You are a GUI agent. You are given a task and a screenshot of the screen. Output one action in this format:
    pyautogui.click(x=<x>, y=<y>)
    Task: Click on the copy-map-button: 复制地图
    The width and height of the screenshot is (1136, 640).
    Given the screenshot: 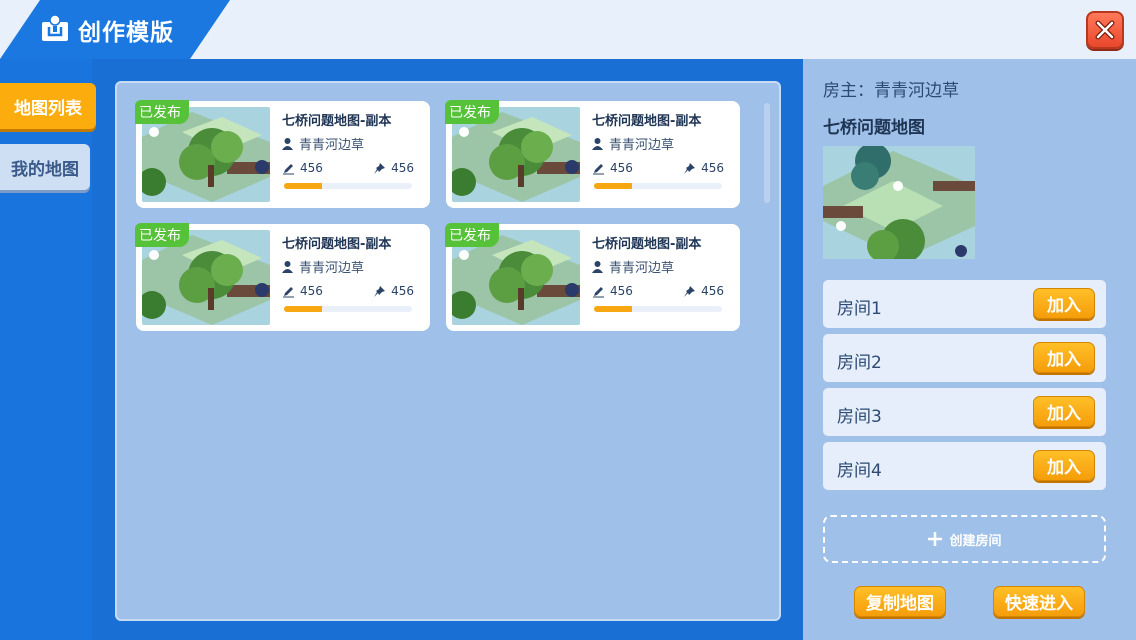 What is the action you would take?
    pyautogui.click(x=900, y=601)
    